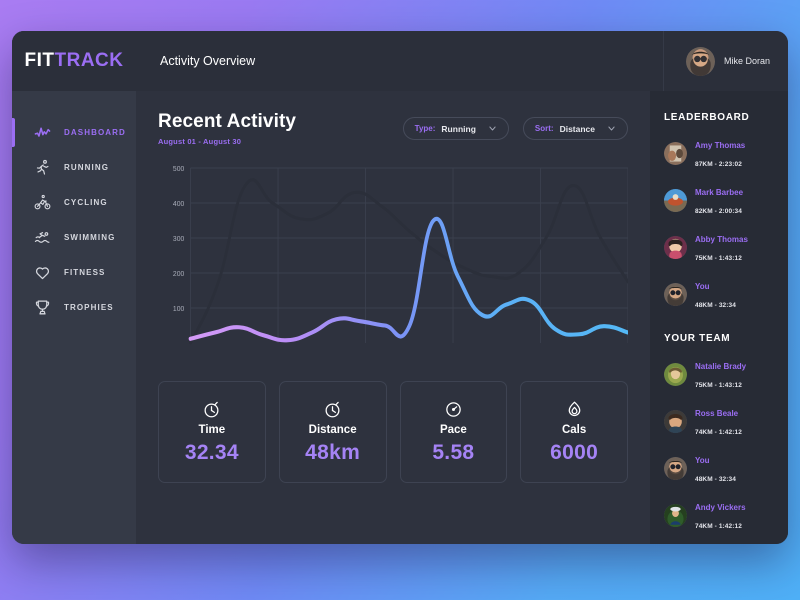 This screenshot has width=800, height=600. I want to click on sidebar-item-fitness: FITNESS, so click(74, 272).